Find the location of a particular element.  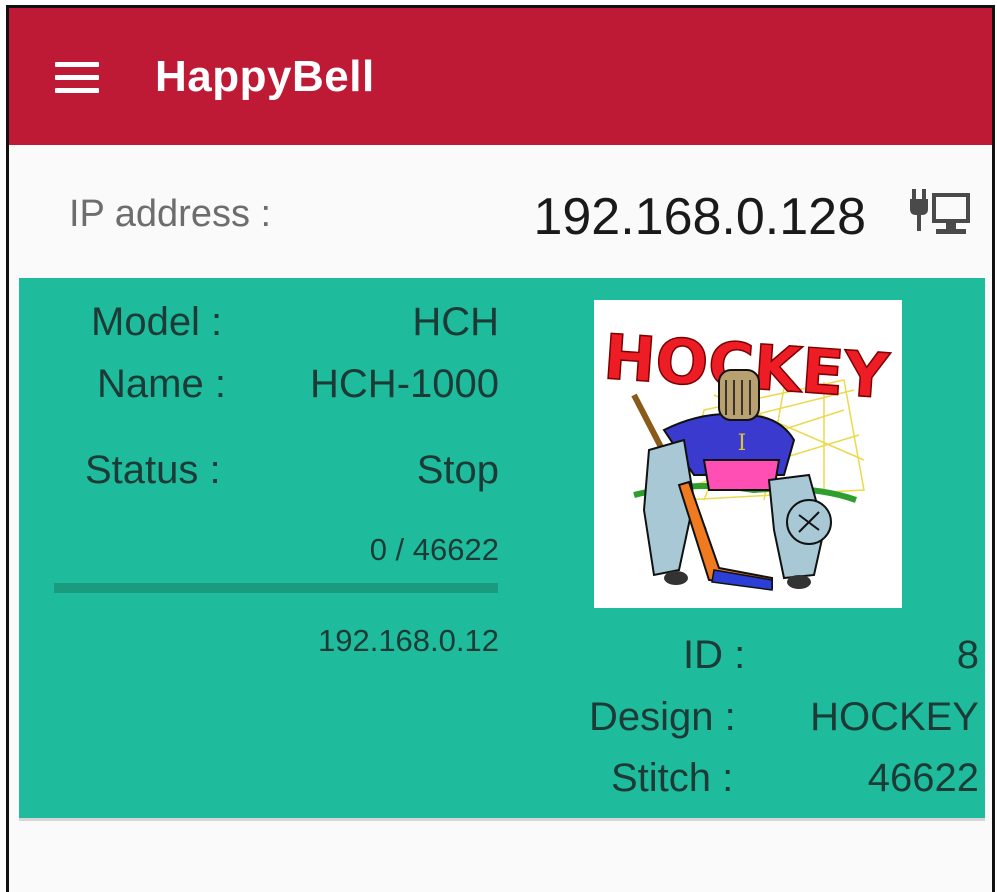

card-divider is located at coordinates (502, 819).